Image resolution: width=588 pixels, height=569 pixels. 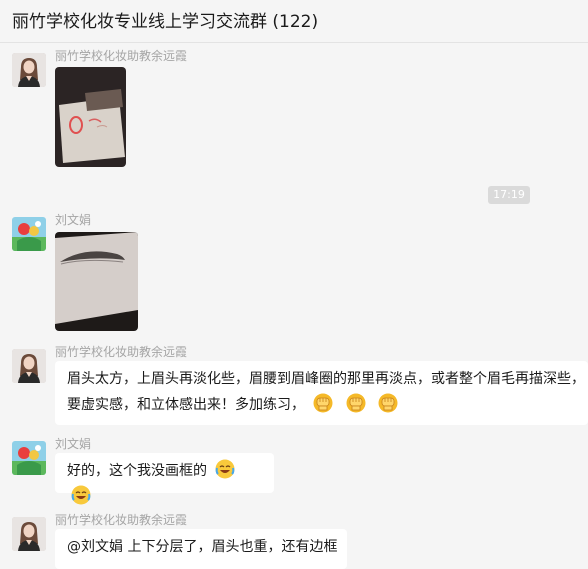 What do you see at coordinates (326, 379) in the screenshot?
I see `message-text: 眉头太方，上眉头再淡化些，眉腰到眉峰圈的那里再淡点，或者整个眉毛再描深些，` at bounding box center [326, 379].